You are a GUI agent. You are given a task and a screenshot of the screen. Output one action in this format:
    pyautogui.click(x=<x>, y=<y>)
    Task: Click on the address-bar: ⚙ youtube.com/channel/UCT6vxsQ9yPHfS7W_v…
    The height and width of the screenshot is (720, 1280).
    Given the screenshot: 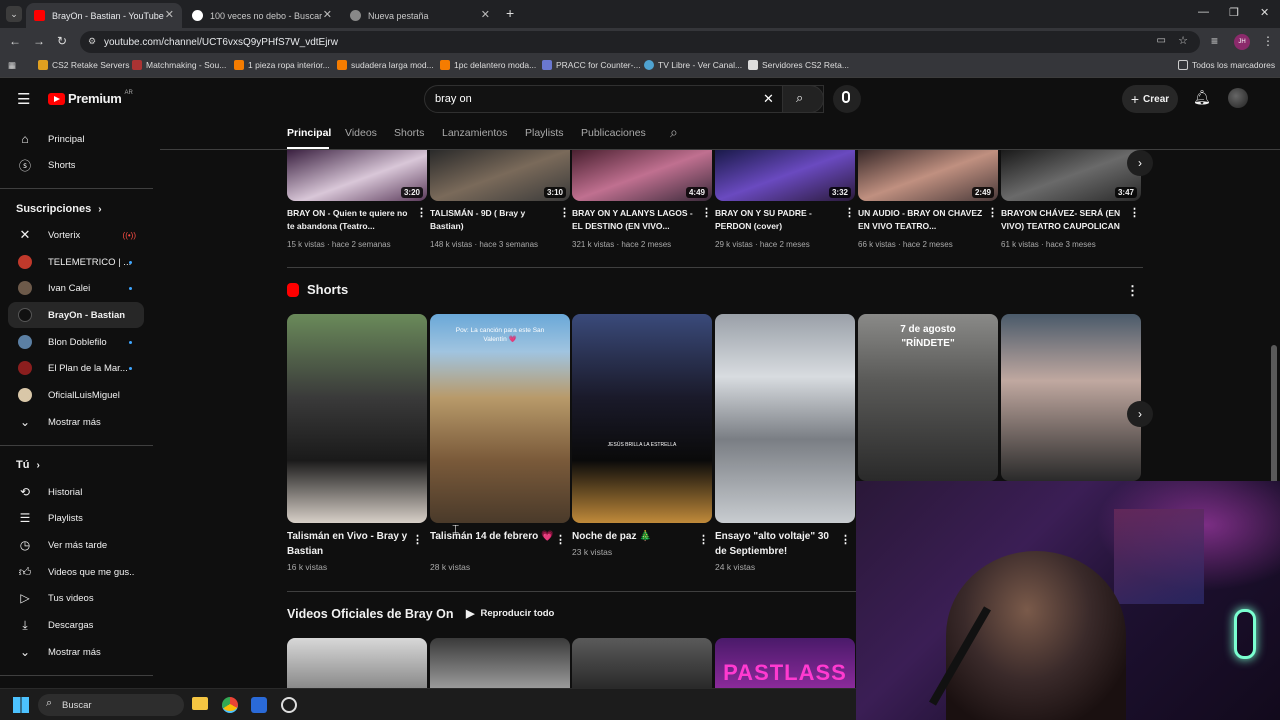 What is the action you would take?
    pyautogui.click(x=640, y=42)
    